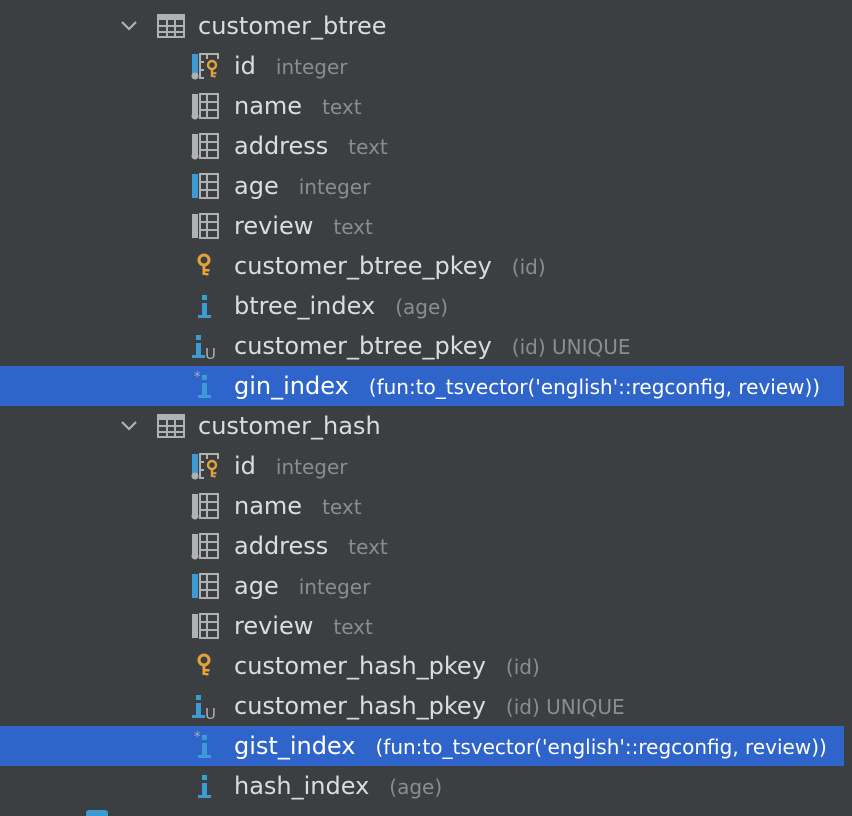 This screenshot has height=816, width=852. Describe the element at coordinates (390, 266) in the screenshot. I see `node-label: customer_btree_pkey (id)` at that location.